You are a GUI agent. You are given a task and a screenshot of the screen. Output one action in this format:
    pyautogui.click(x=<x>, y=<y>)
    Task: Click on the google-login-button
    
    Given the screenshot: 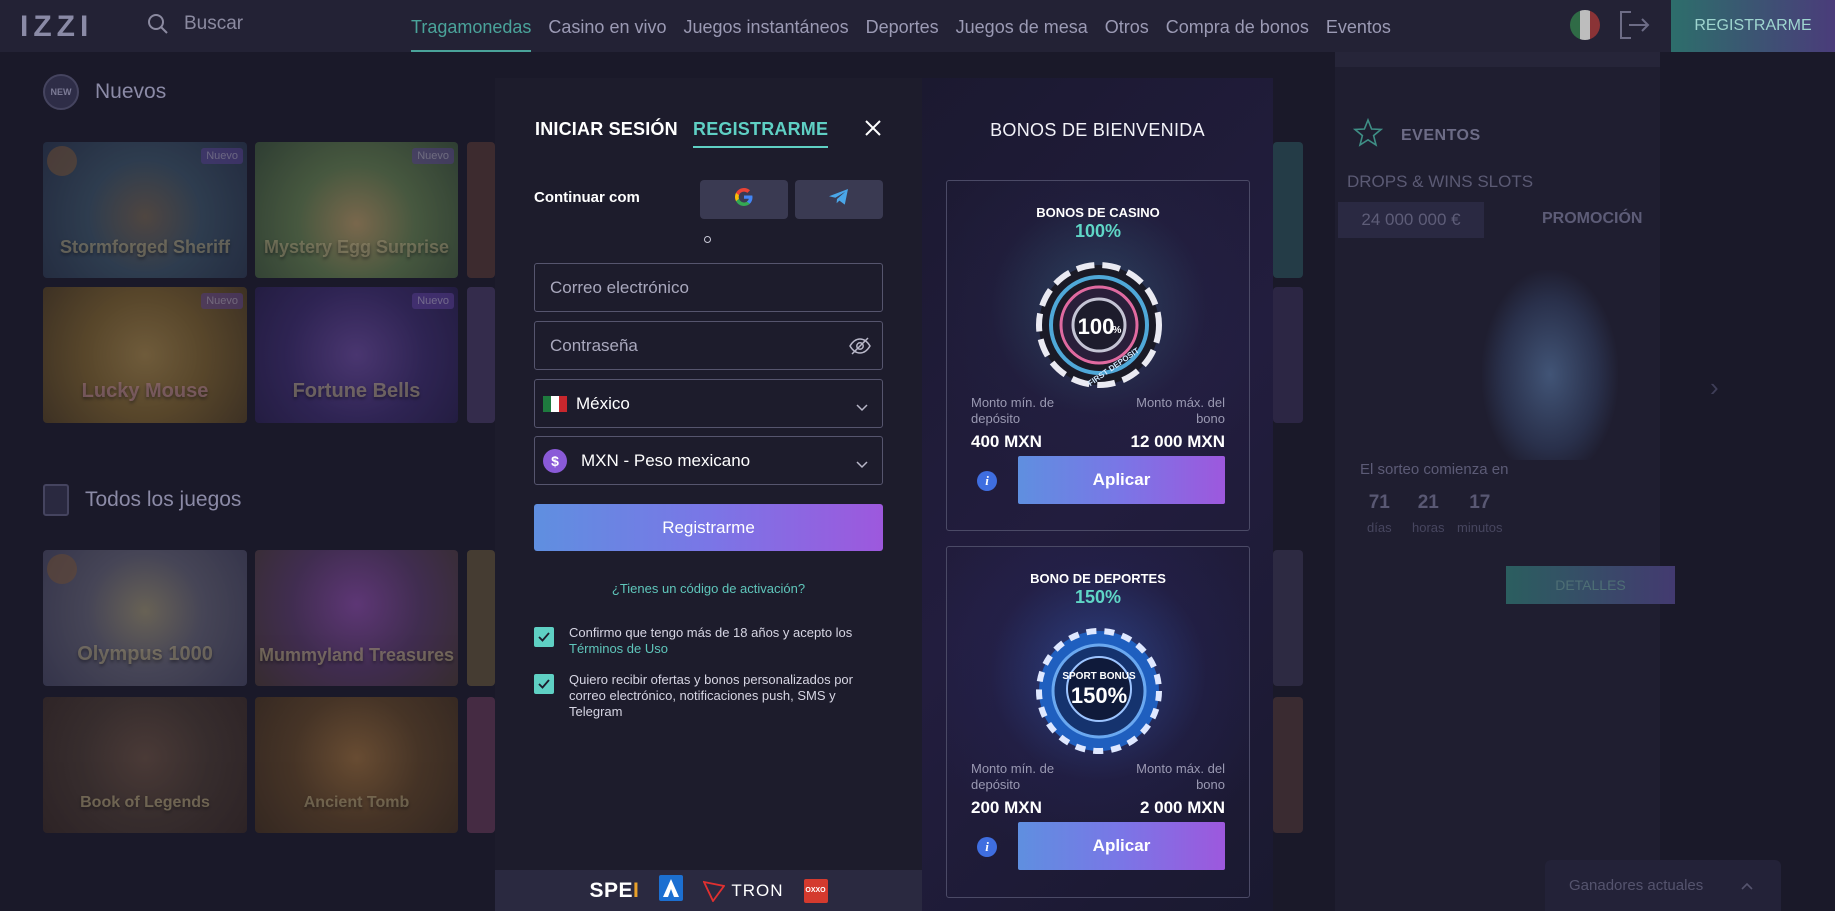 What is the action you would take?
    pyautogui.click(x=744, y=199)
    